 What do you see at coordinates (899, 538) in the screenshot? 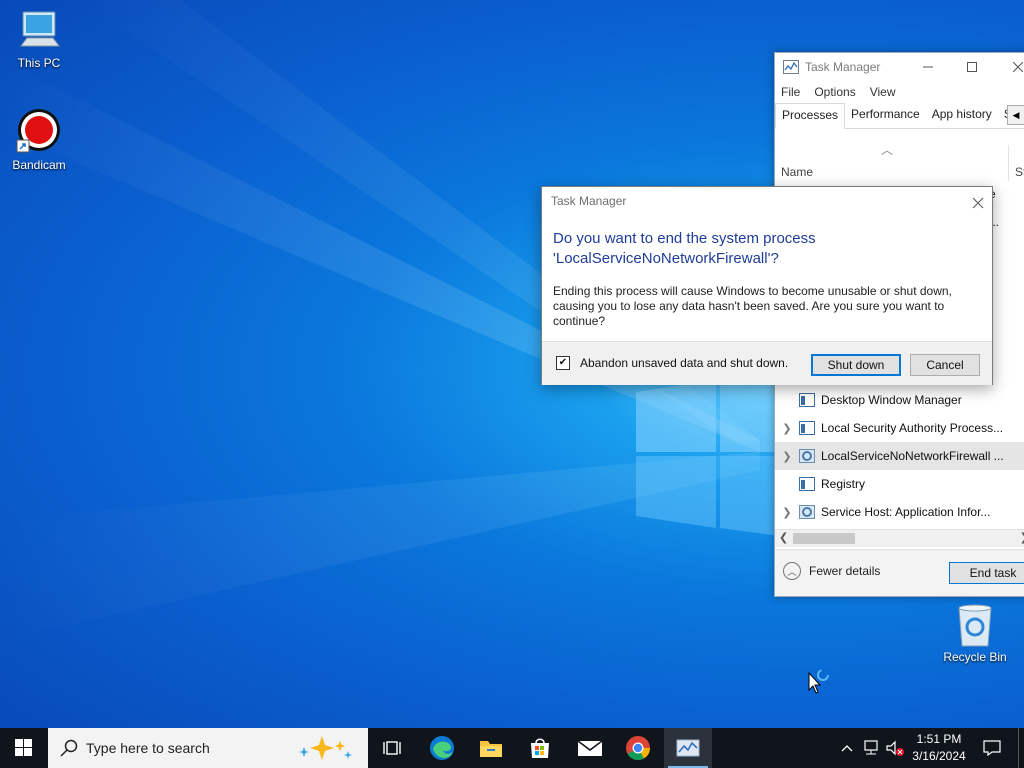
I see `horizontal-scrollbar: ❮ ❯` at bounding box center [899, 538].